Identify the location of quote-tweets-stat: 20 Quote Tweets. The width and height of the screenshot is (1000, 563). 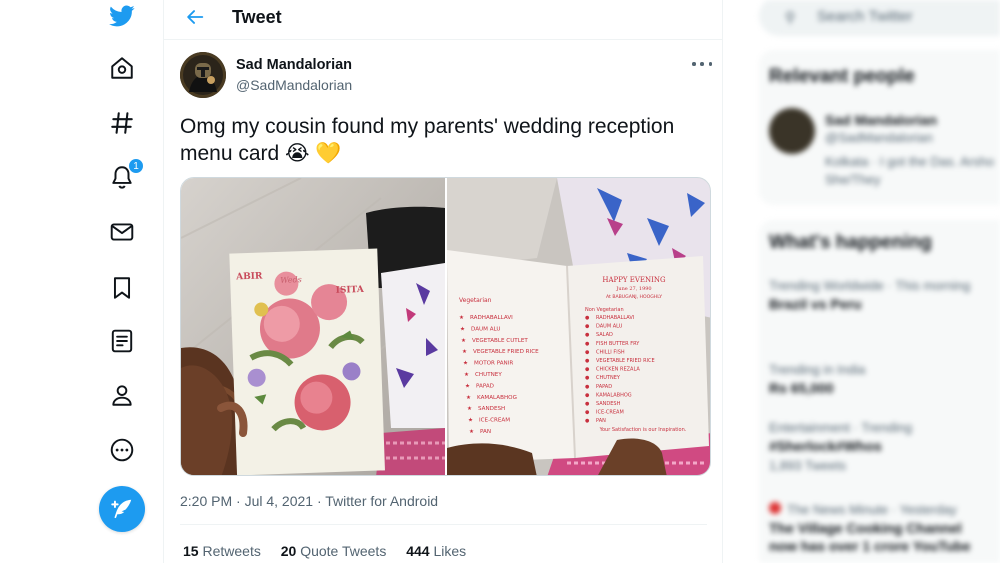
(334, 551).